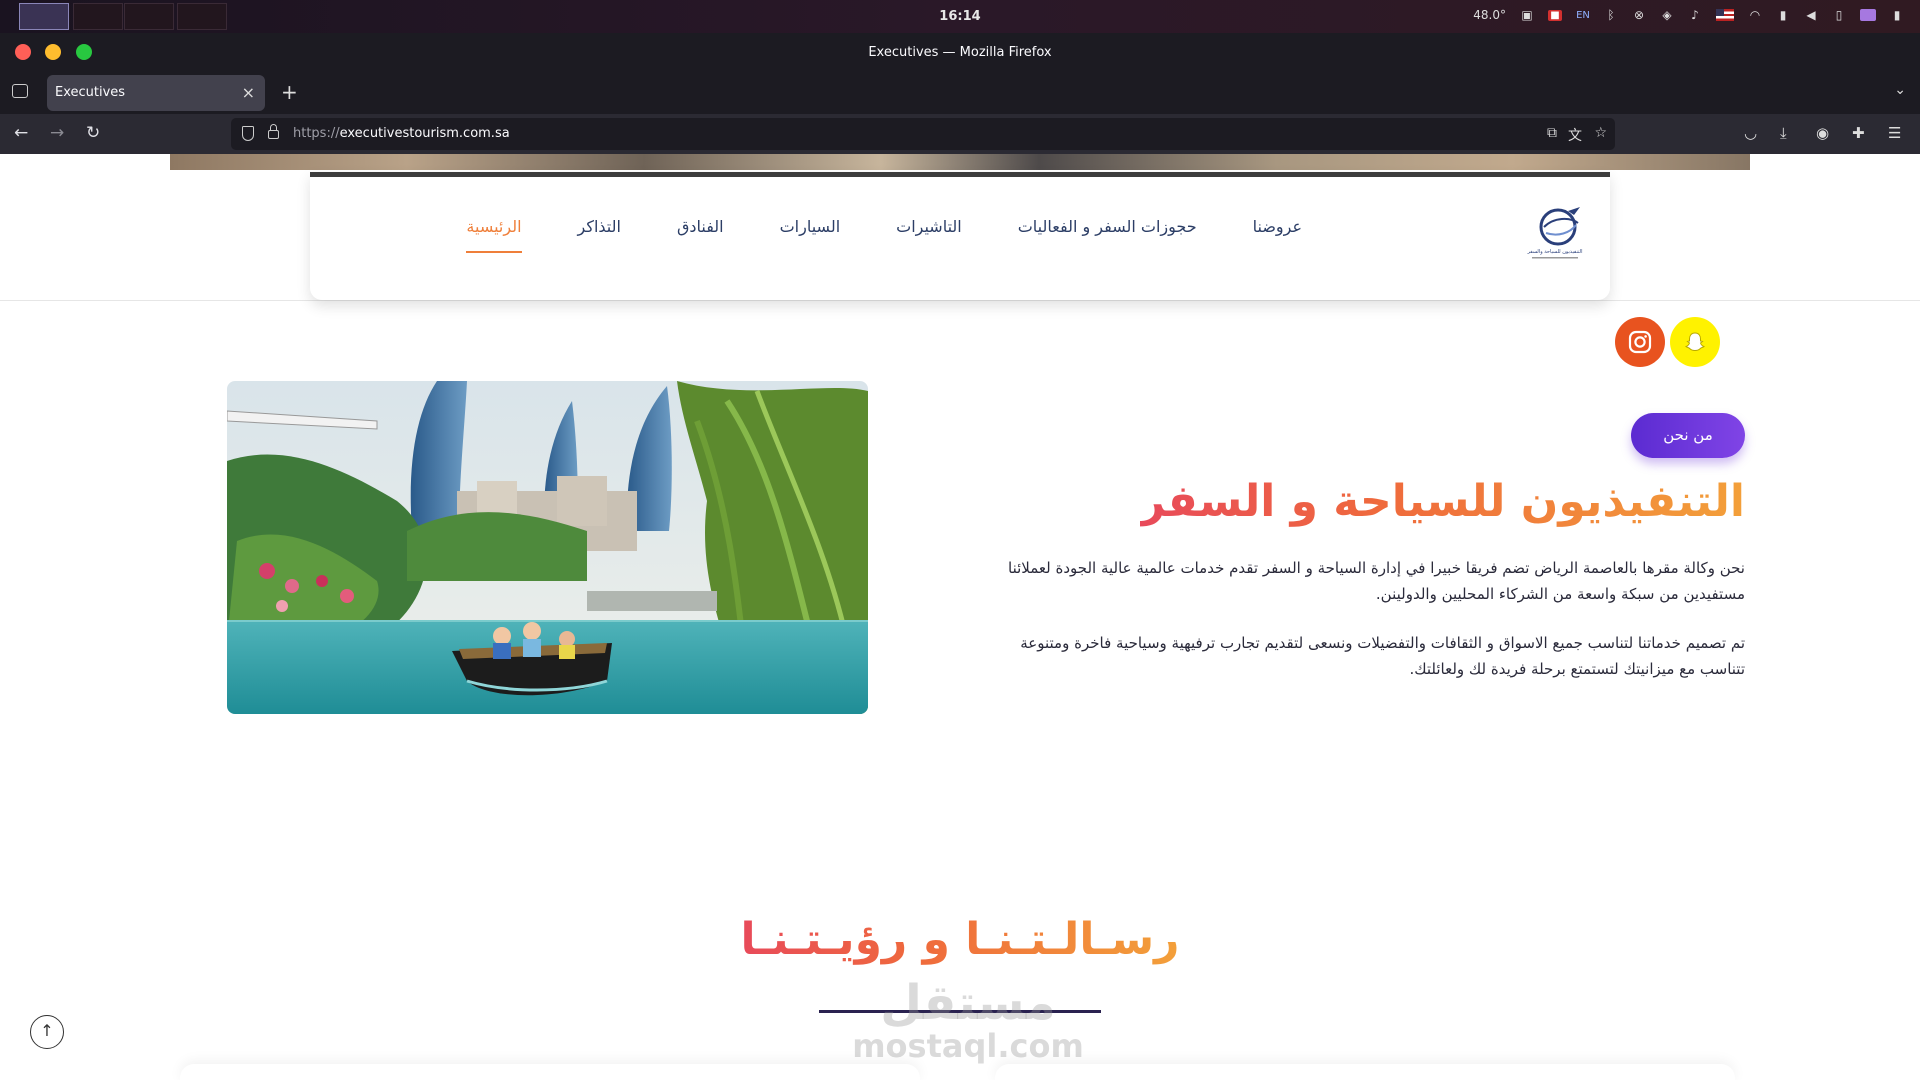 The width and height of the screenshot is (1920, 1080). Describe the element at coordinates (1277, 226) in the screenshot. I see `menu-item-offers: عروضنا` at that location.